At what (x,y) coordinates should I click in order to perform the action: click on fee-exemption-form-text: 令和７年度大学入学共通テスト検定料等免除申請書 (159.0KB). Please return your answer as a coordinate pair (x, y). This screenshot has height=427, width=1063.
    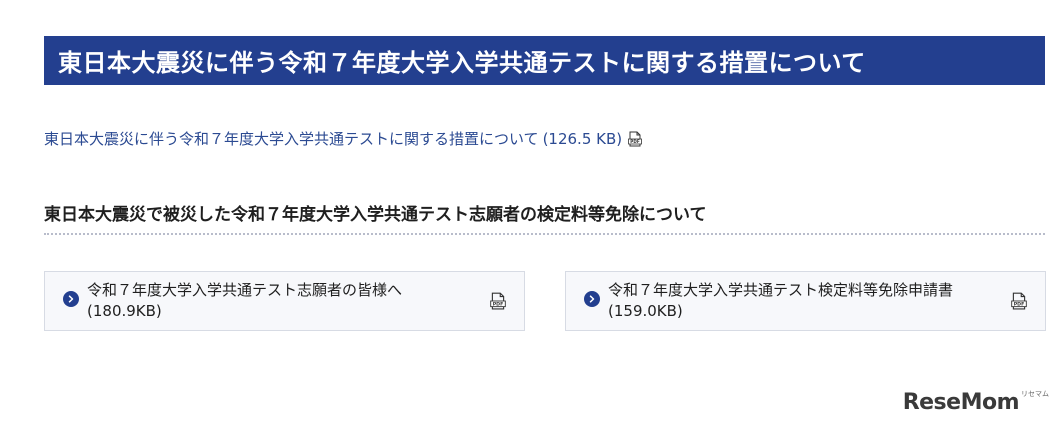
    Looking at the image, I should click on (809, 301).